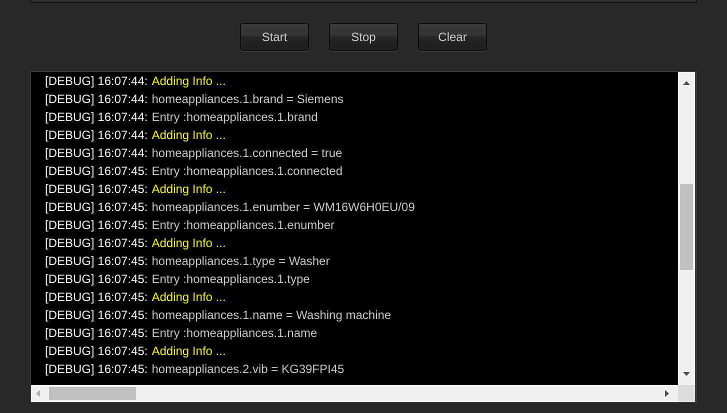  Describe the element at coordinates (247, 153) in the screenshot. I see `log-message: homeappliances.1.connected = true` at that location.